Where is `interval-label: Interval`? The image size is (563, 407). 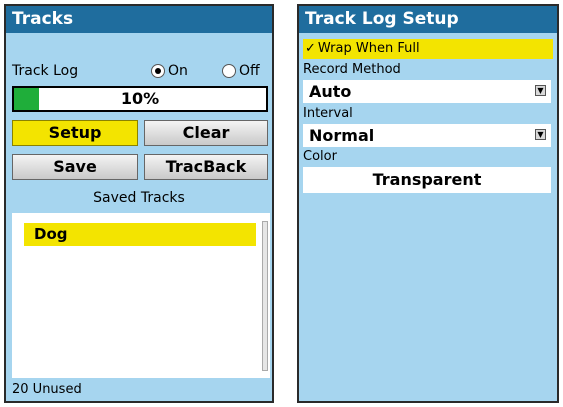
interval-label: Interval is located at coordinates (328, 113).